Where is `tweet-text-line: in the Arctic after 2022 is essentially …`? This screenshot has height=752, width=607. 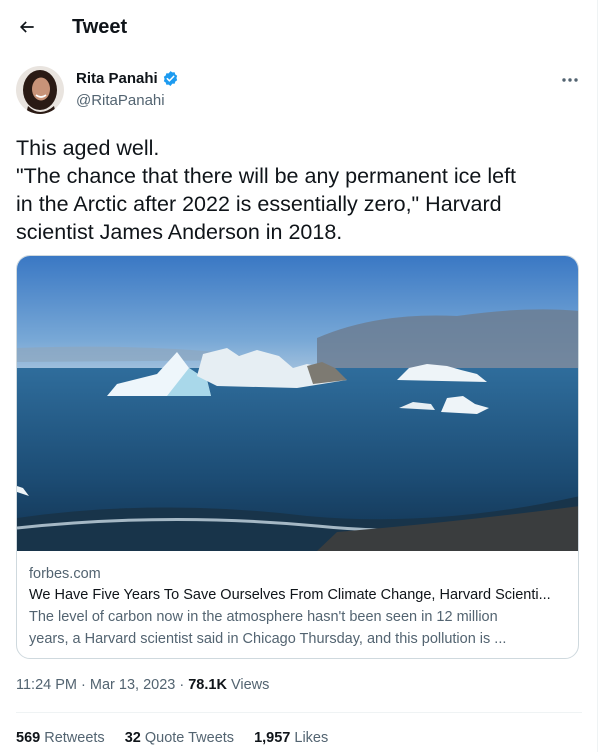
tweet-text-line: in the Arctic after 2022 is essentially … is located at coordinates (259, 204).